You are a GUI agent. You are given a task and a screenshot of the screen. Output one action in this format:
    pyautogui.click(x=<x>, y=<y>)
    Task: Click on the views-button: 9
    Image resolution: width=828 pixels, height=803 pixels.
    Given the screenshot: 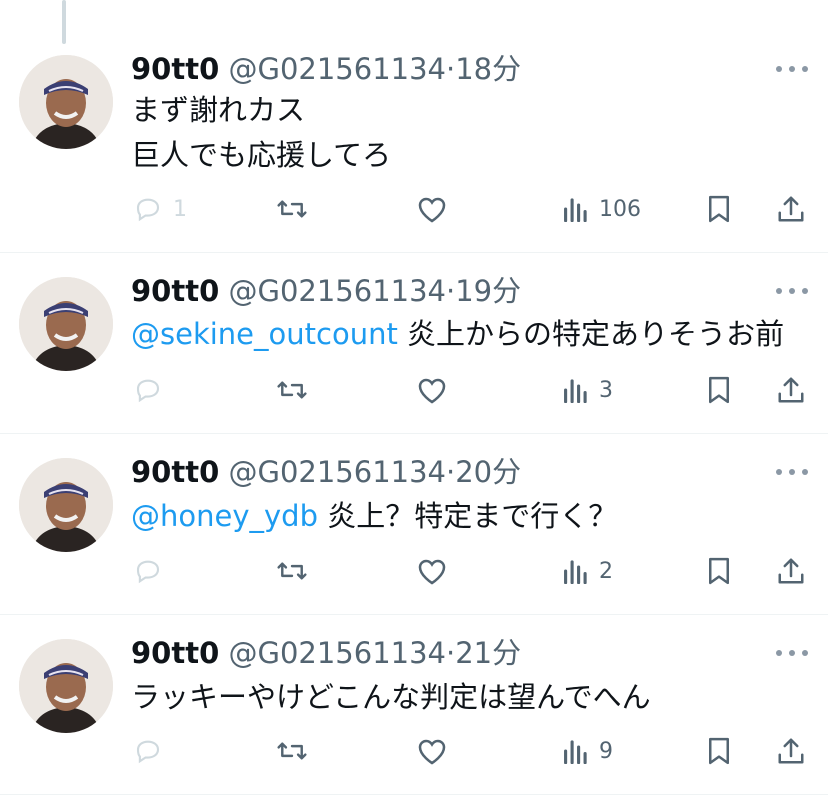 What is the action you would take?
    pyautogui.click(x=588, y=751)
    